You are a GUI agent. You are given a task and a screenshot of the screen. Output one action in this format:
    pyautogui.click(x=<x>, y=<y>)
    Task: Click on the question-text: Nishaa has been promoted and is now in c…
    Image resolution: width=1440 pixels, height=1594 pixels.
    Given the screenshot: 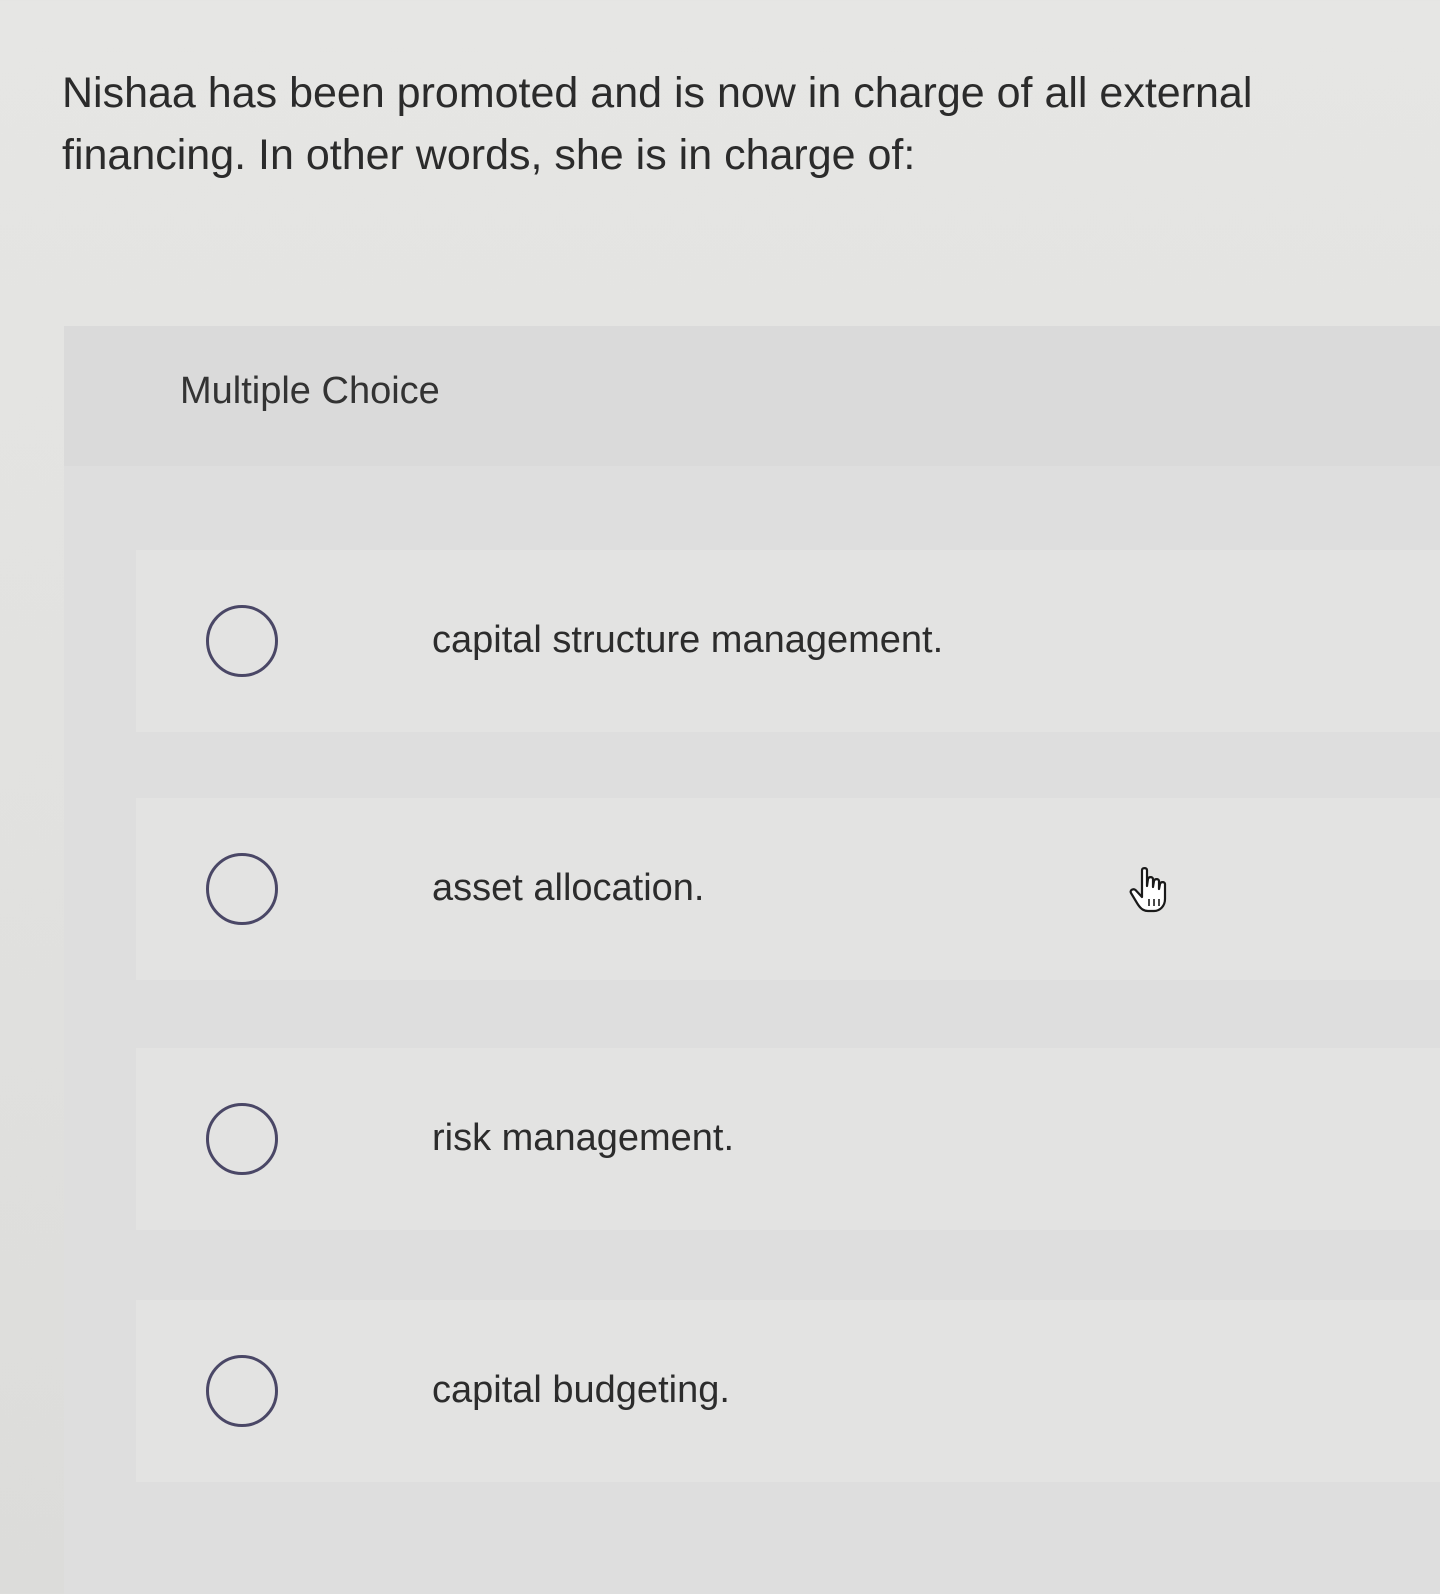 What is the action you would take?
    pyautogui.click(x=657, y=124)
    